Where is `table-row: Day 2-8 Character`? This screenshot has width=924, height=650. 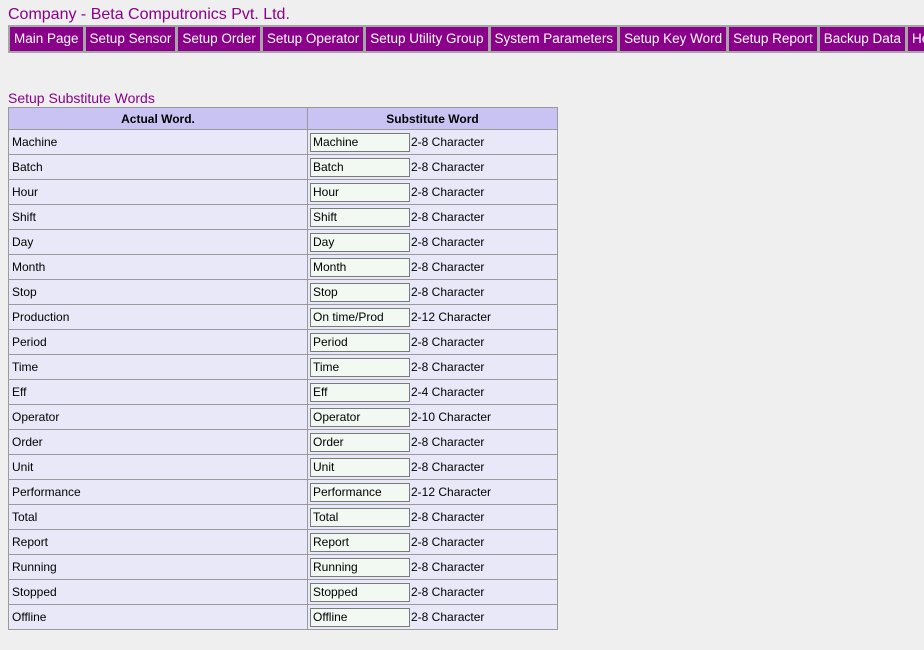
table-row: Day 2-8 Character is located at coordinates (283, 242).